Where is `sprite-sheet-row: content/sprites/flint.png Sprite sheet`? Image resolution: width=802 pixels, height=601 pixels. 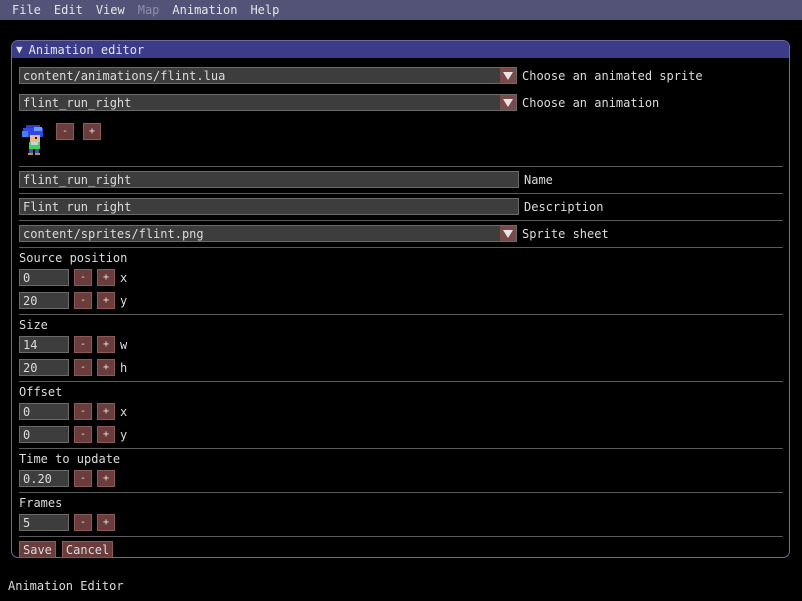
sprite-sheet-row: content/sprites/flint.png Sprite sheet is located at coordinates (314, 233).